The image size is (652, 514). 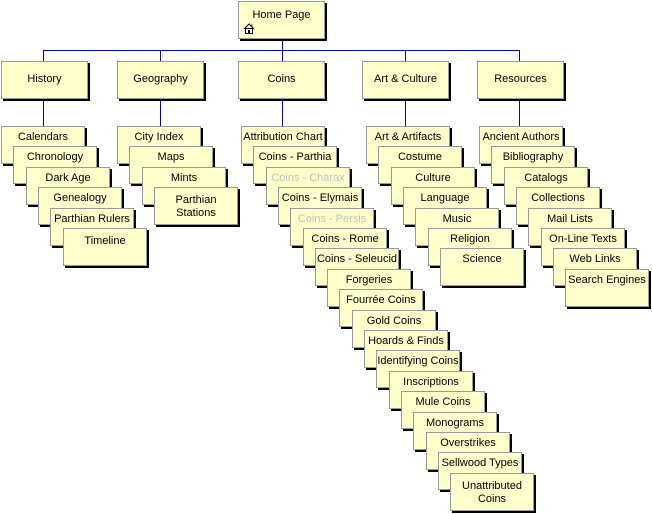 What do you see at coordinates (420, 157) in the screenshot?
I see `page-label: Costume` at bounding box center [420, 157].